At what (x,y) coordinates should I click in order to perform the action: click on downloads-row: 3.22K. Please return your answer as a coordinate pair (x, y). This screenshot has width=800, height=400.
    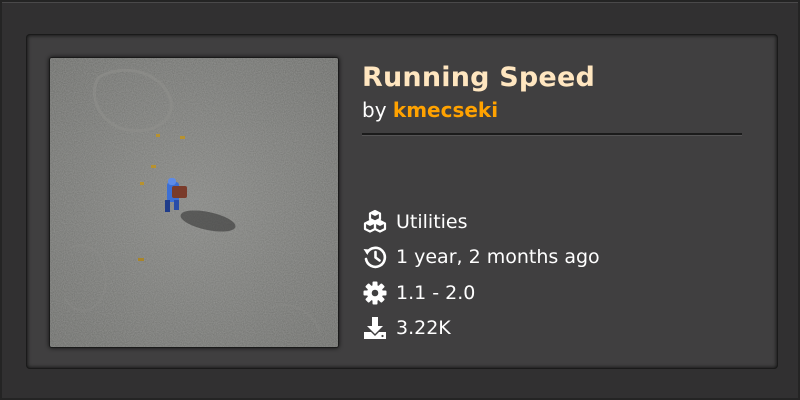
    Looking at the image, I should click on (406, 328).